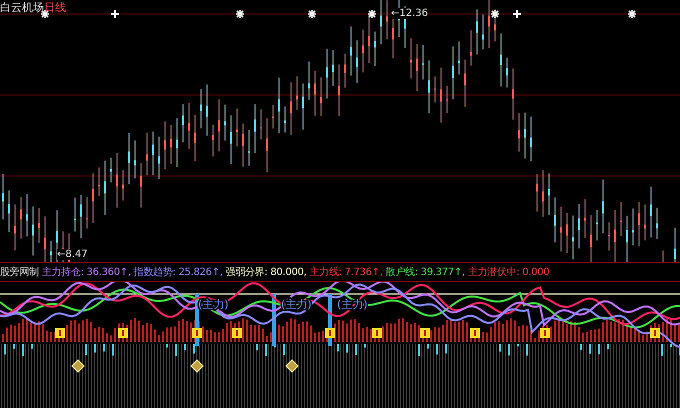  Describe the element at coordinates (425, 272) in the screenshot. I see `legend-value: 散户线: 39.377↑,` at that location.